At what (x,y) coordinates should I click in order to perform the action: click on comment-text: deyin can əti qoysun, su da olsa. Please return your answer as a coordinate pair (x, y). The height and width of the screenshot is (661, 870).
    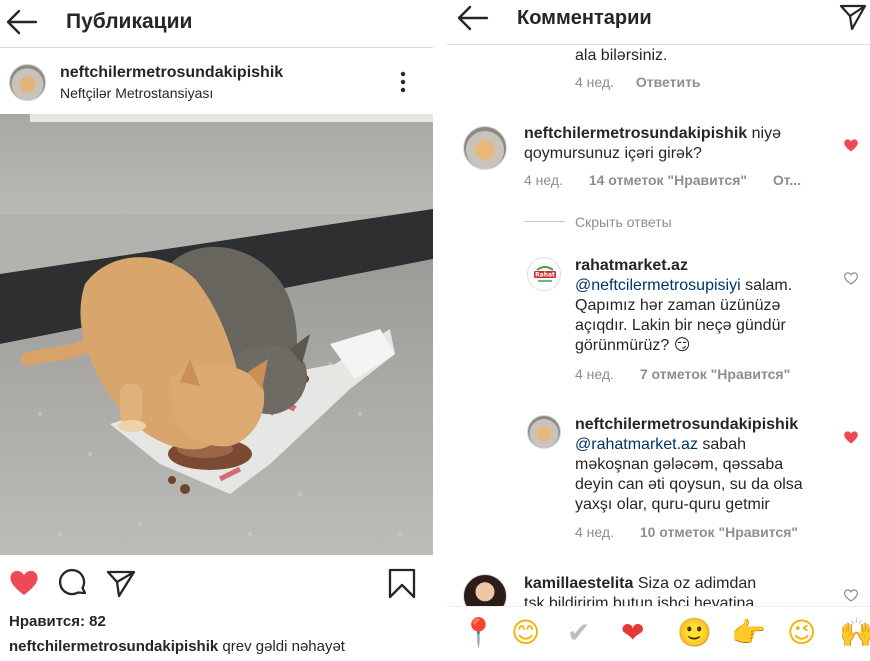
    Looking at the image, I should click on (689, 484).